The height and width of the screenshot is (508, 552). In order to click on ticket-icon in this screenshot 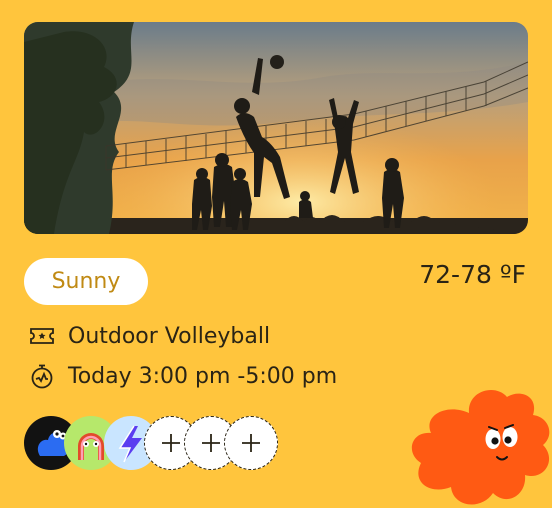, I will do `click(42, 336)`.